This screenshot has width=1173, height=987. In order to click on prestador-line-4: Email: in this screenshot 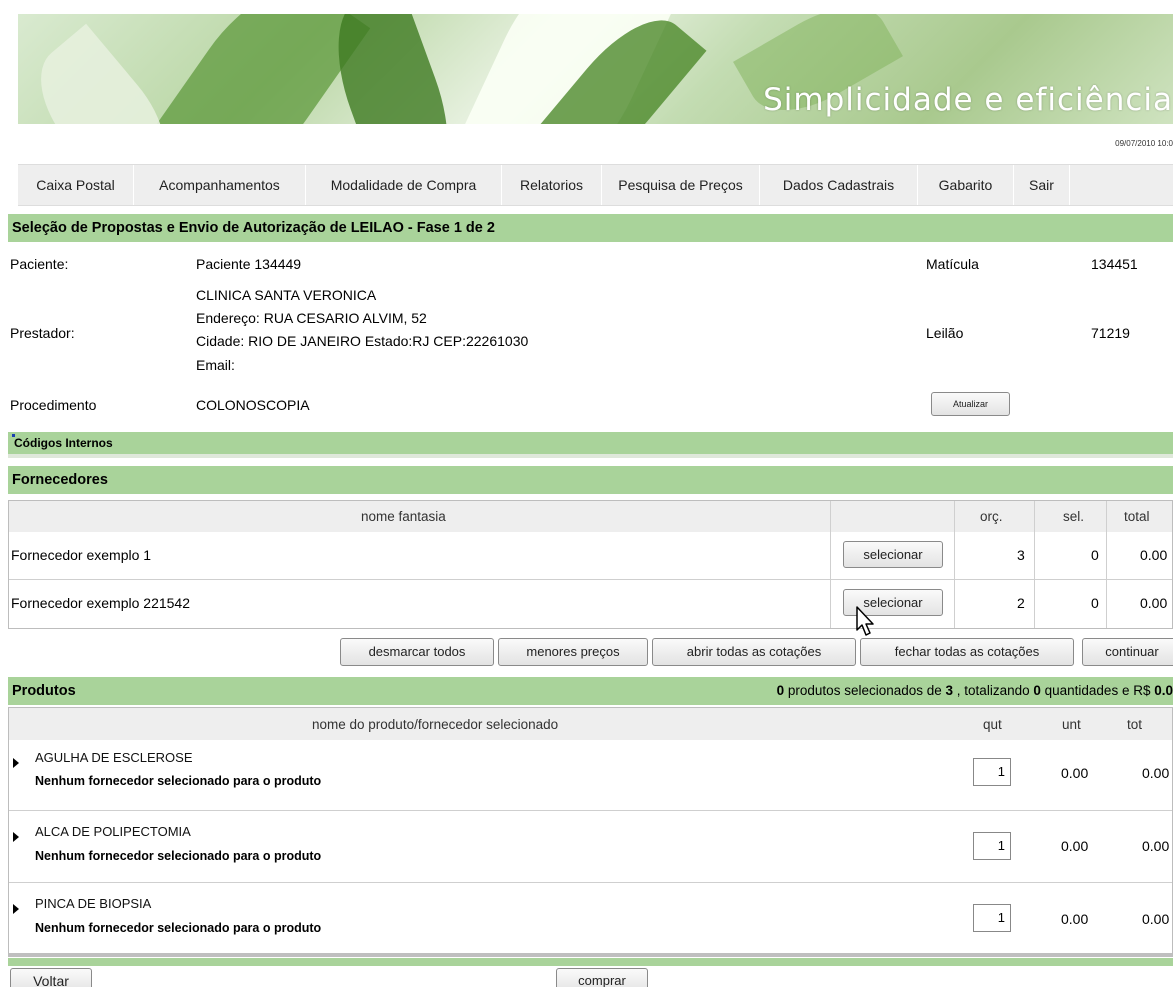, I will do `click(215, 365)`.